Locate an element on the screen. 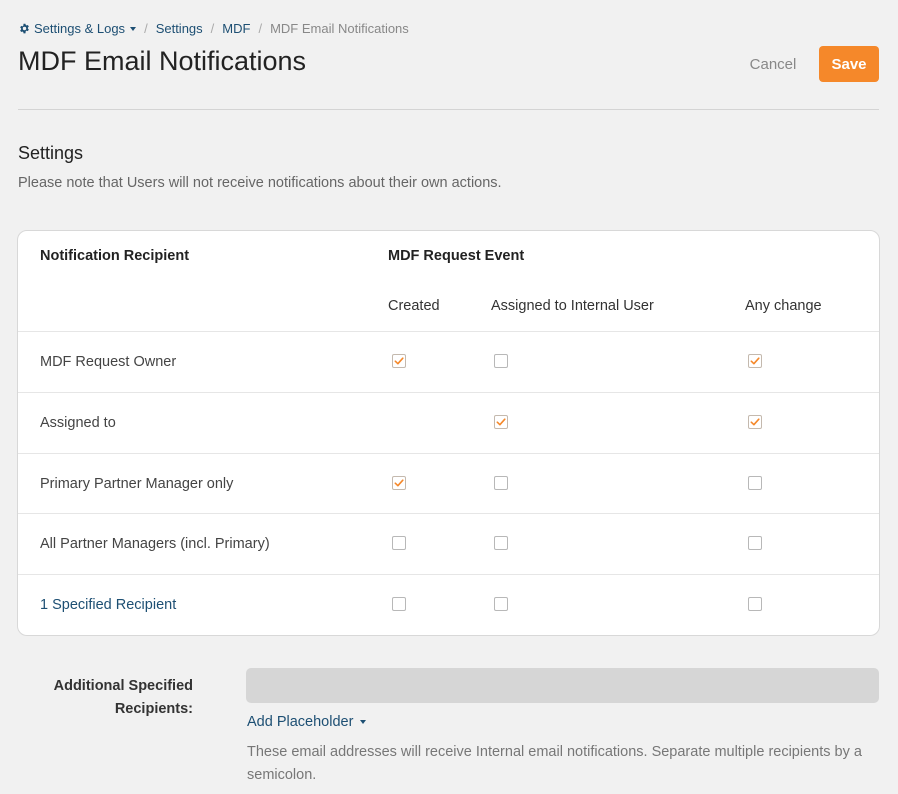  header-divider is located at coordinates (448, 109).